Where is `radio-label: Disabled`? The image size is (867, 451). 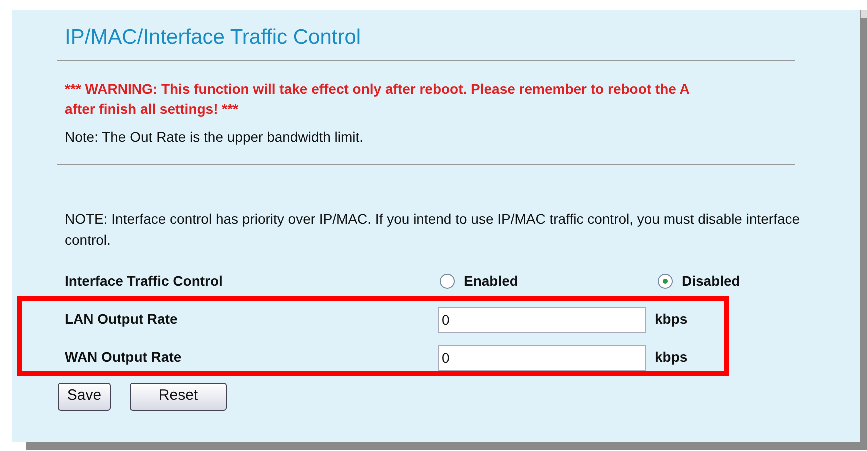 radio-label: Disabled is located at coordinates (711, 281).